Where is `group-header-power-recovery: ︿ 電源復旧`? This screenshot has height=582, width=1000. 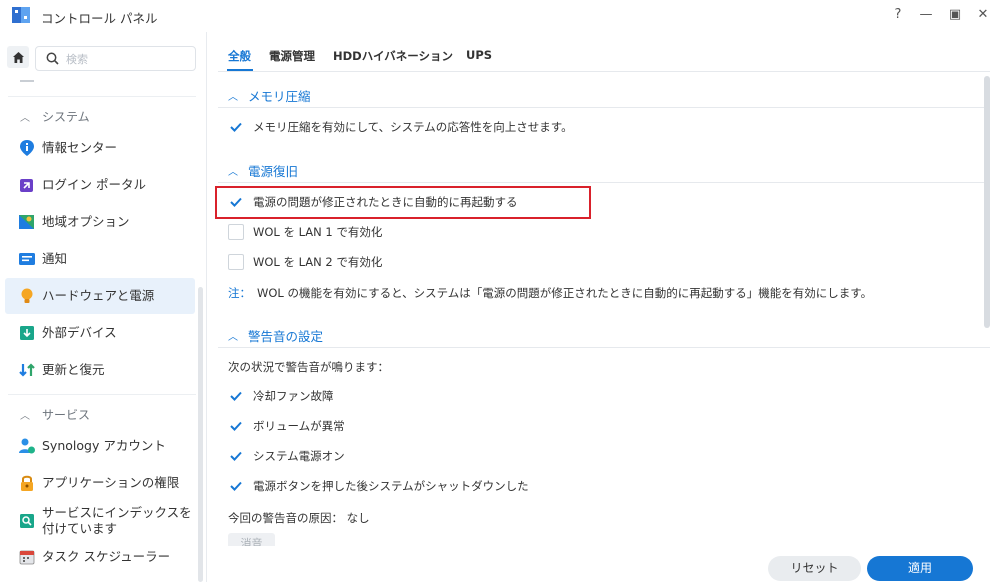 group-header-power-recovery: ︿ 電源復旧 is located at coordinates (263, 170).